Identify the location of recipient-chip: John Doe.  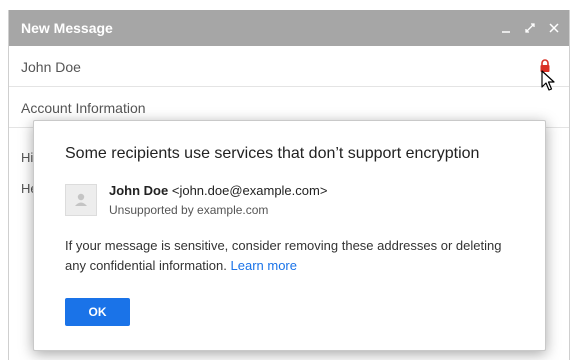
(51, 67).